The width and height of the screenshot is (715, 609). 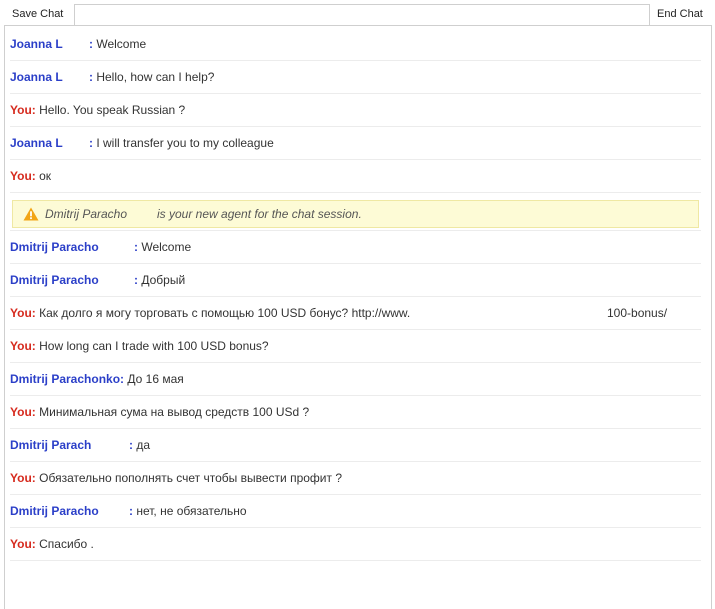 What do you see at coordinates (185, 143) in the screenshot?
I see `message-text: I will transfer you to my colleague` at bounding box center [185, 143].